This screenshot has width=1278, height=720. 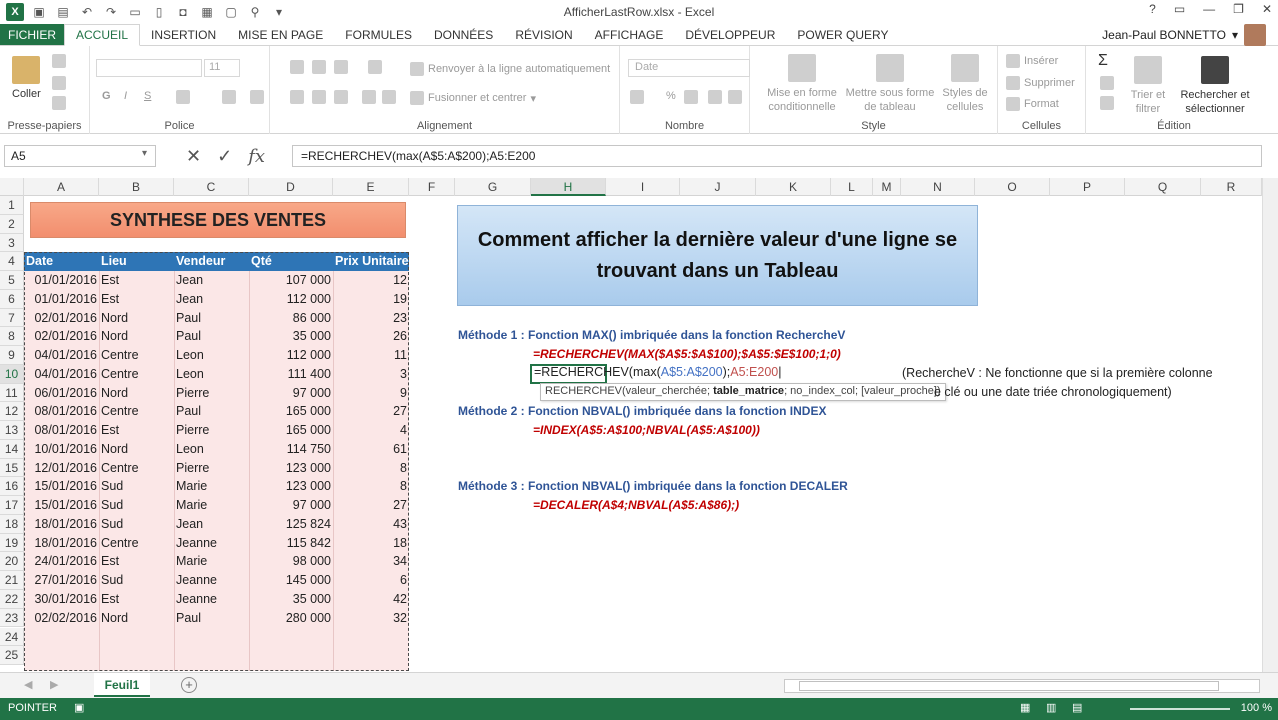 What do you see at coordinates (12, 299) in the screenshot?
I see `row-header: 6` at bounding box center [12, 299].